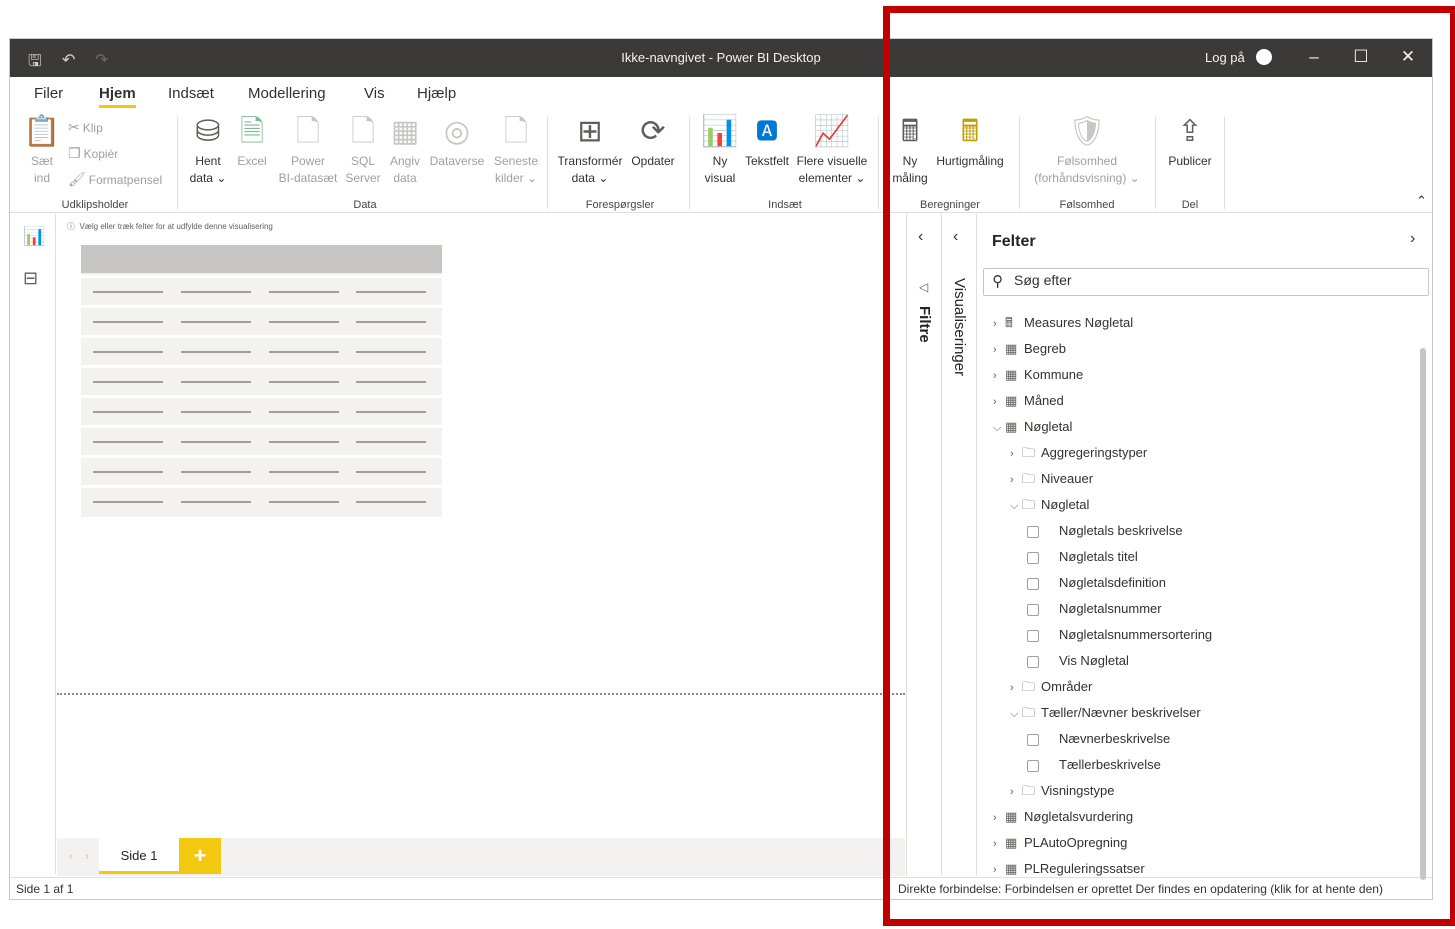 This screenshot has width=1455, height=929. What do you see at coordinates (1051, 687) in the screenshot?
I see `folder-item: › 🗀 Områder` at bounding box center [1051, 687].